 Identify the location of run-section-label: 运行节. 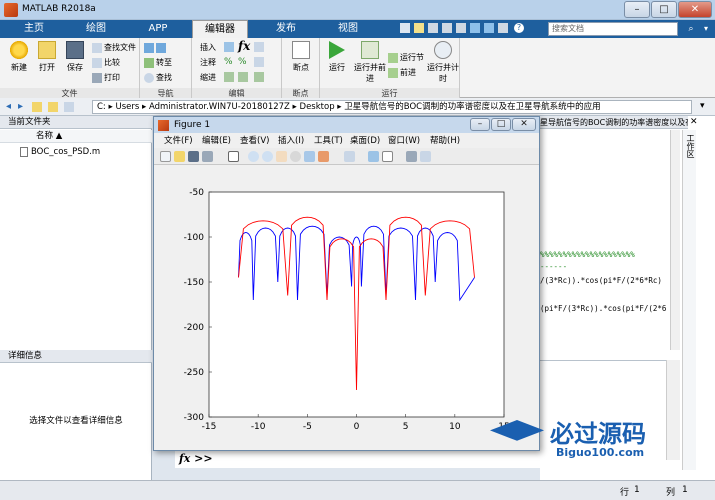
(412, 57).